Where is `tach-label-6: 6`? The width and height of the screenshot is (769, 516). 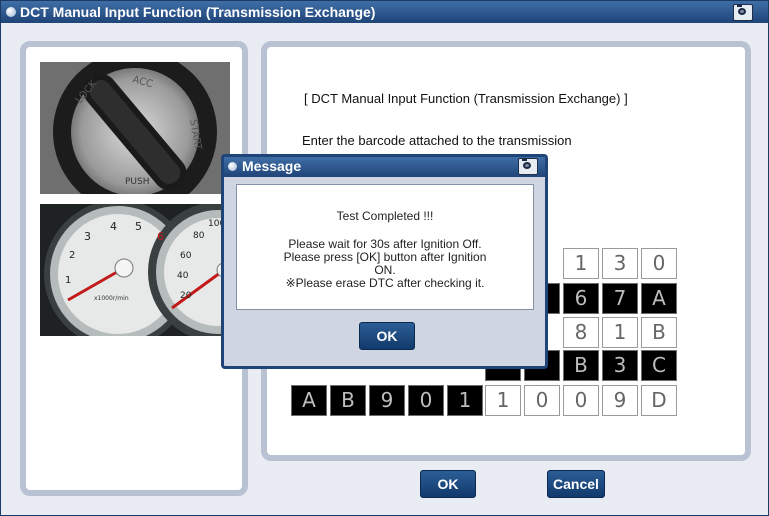 tach-label-6: 6 is located at coordinates (160, 236).